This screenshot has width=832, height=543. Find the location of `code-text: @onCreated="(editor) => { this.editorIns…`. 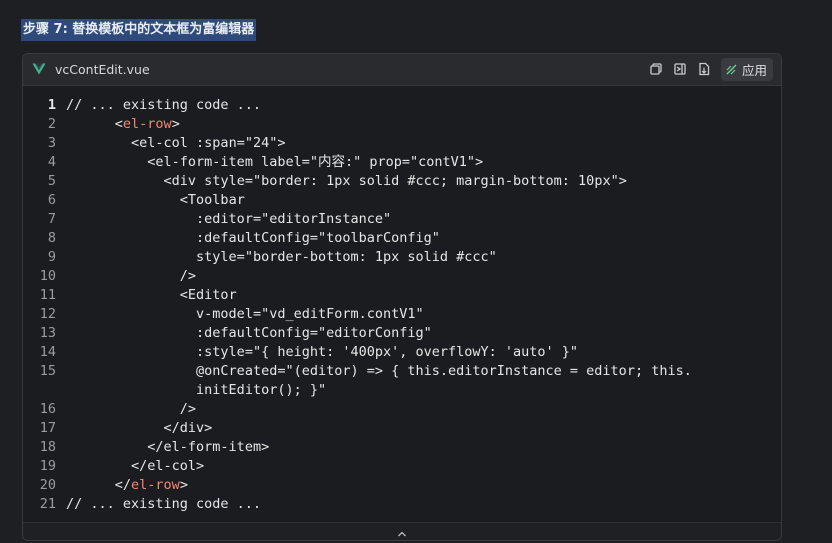

code-text: @onCreated="(editor) => { this.editorIns… is located at coordinates (374, 371).